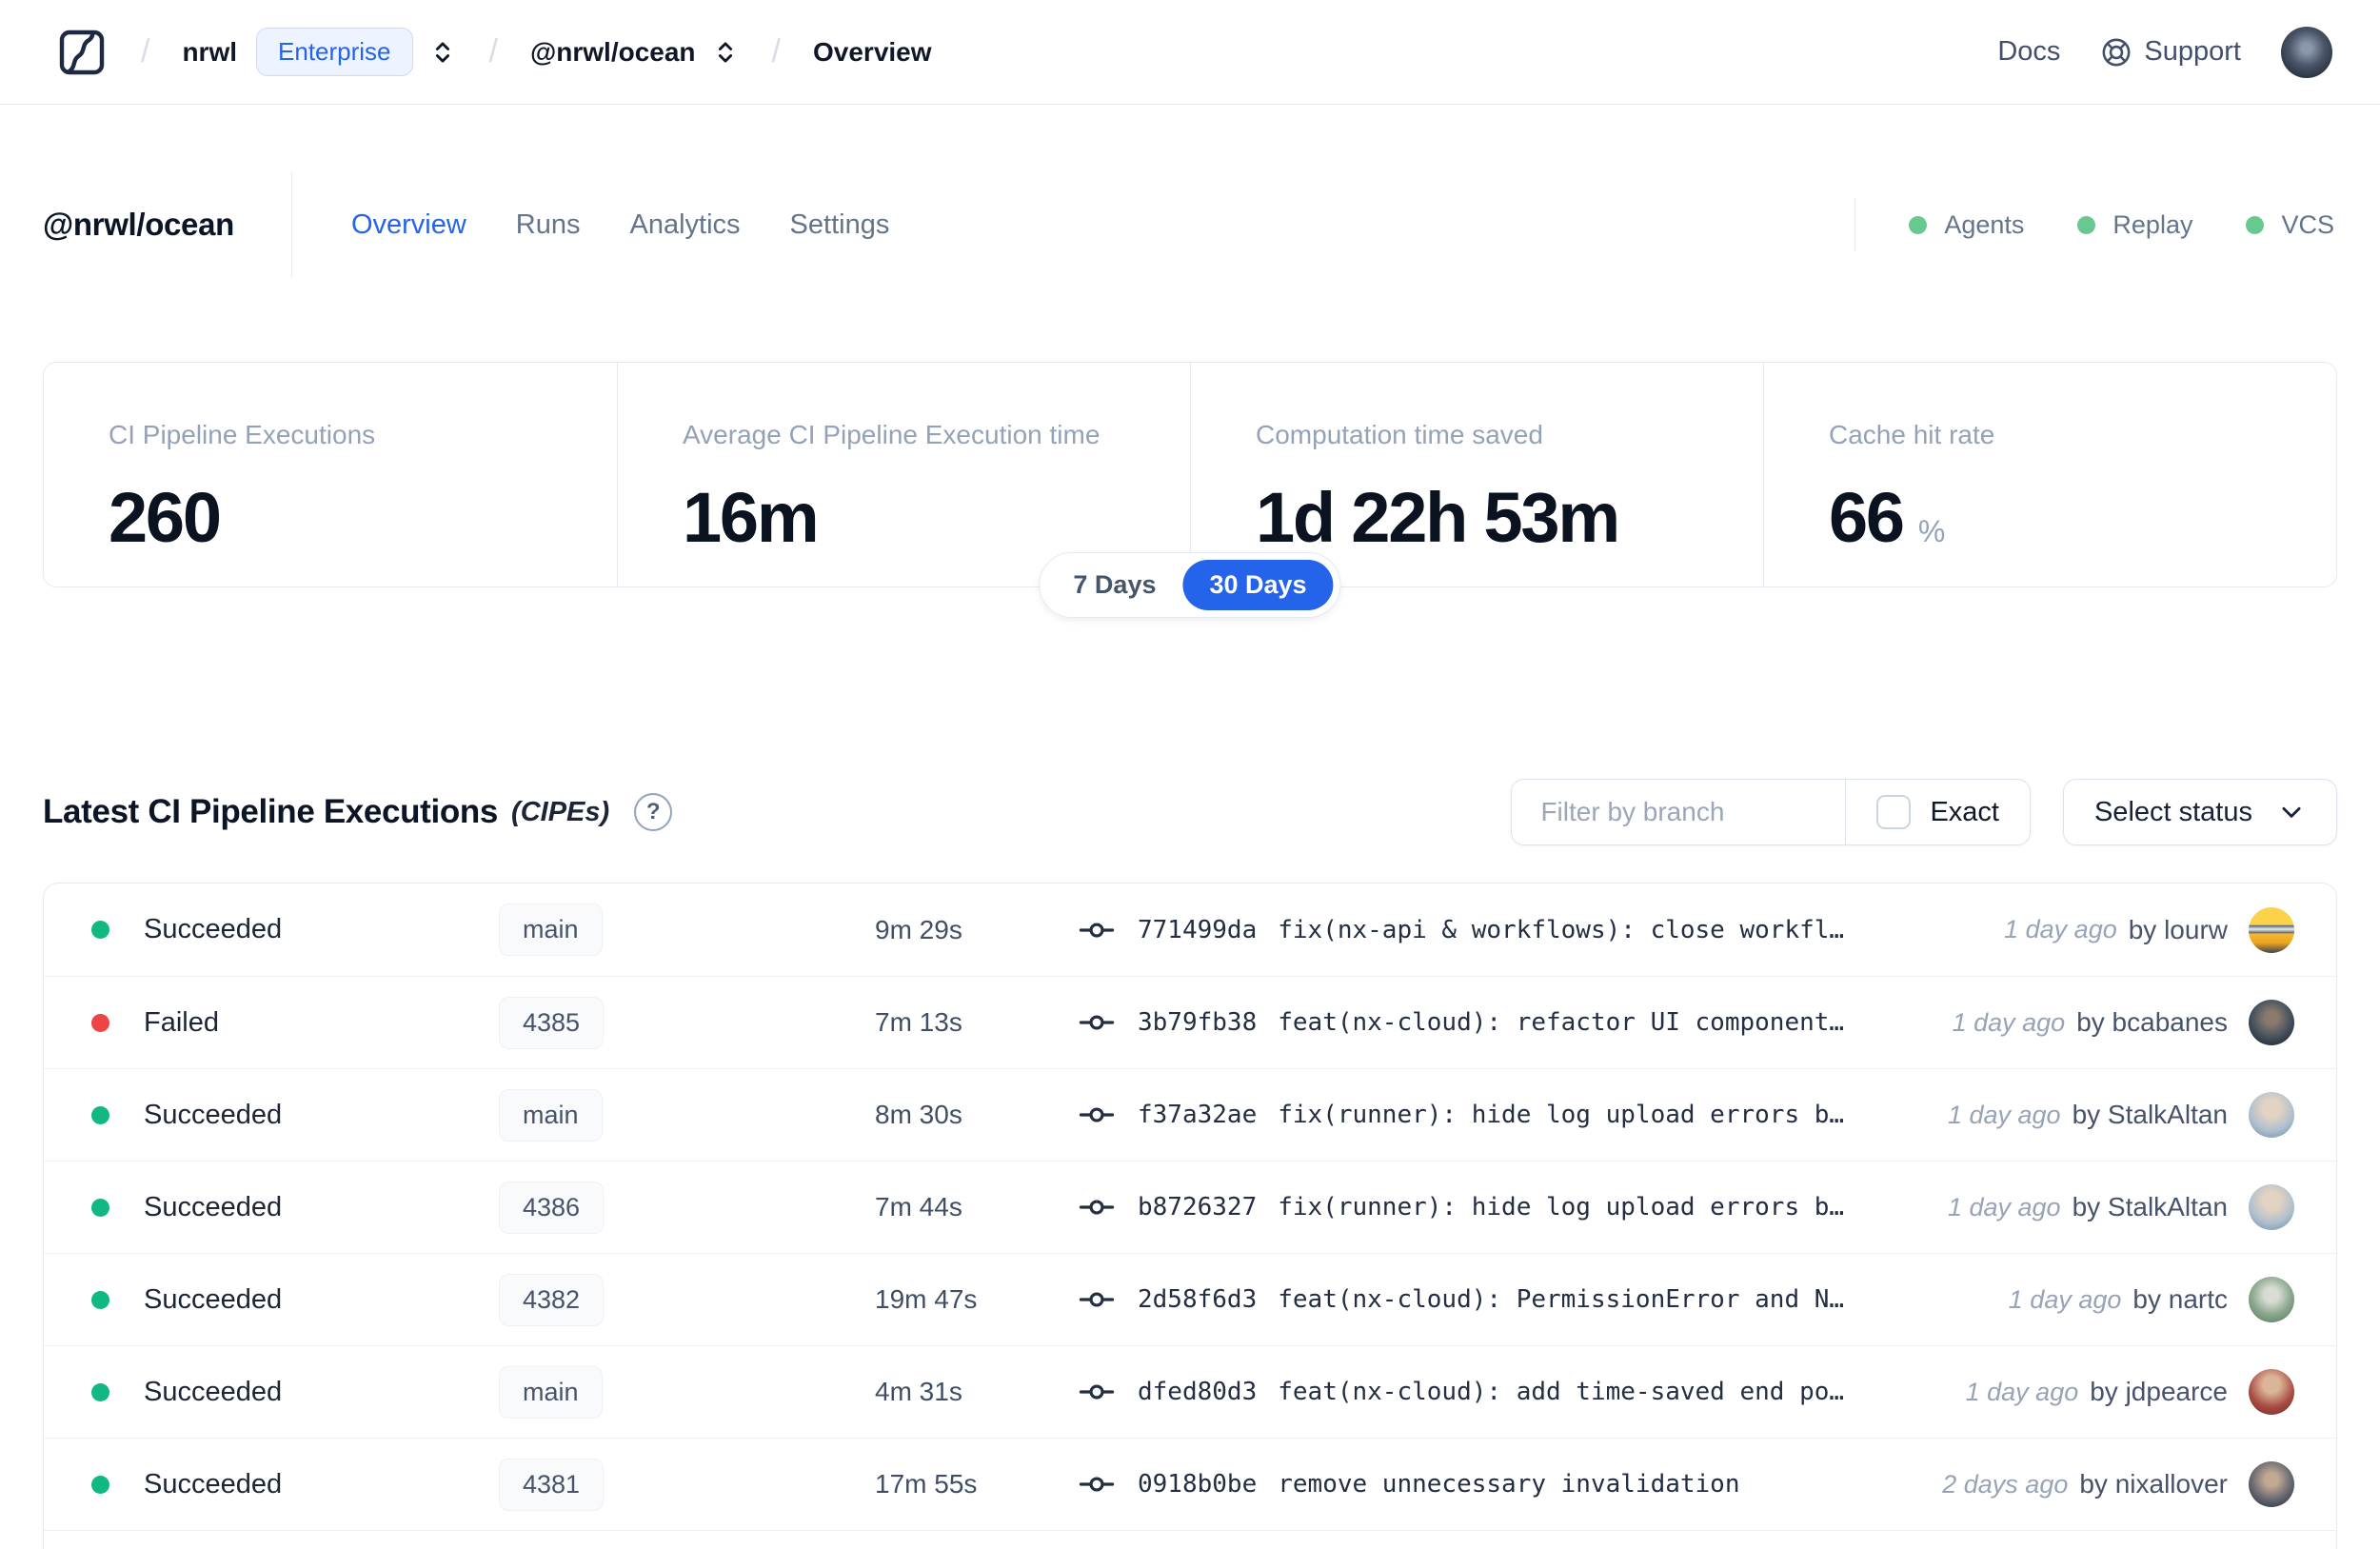 The image size is (2380, 1549). I want to click on commit-hash: 3b79fb38, so click(1197, 1022).